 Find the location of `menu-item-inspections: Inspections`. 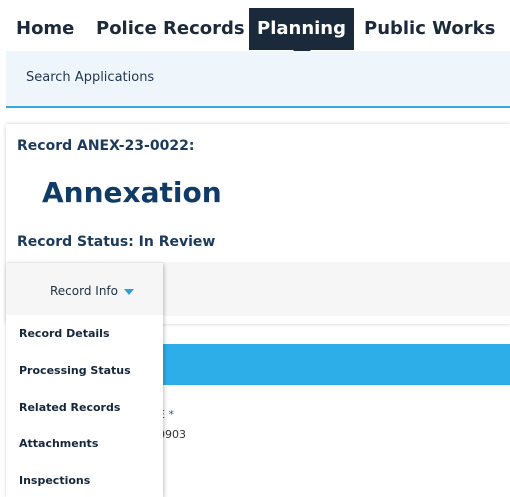

menu-item-inspections: Inspections is located at coordinates (54, 480).